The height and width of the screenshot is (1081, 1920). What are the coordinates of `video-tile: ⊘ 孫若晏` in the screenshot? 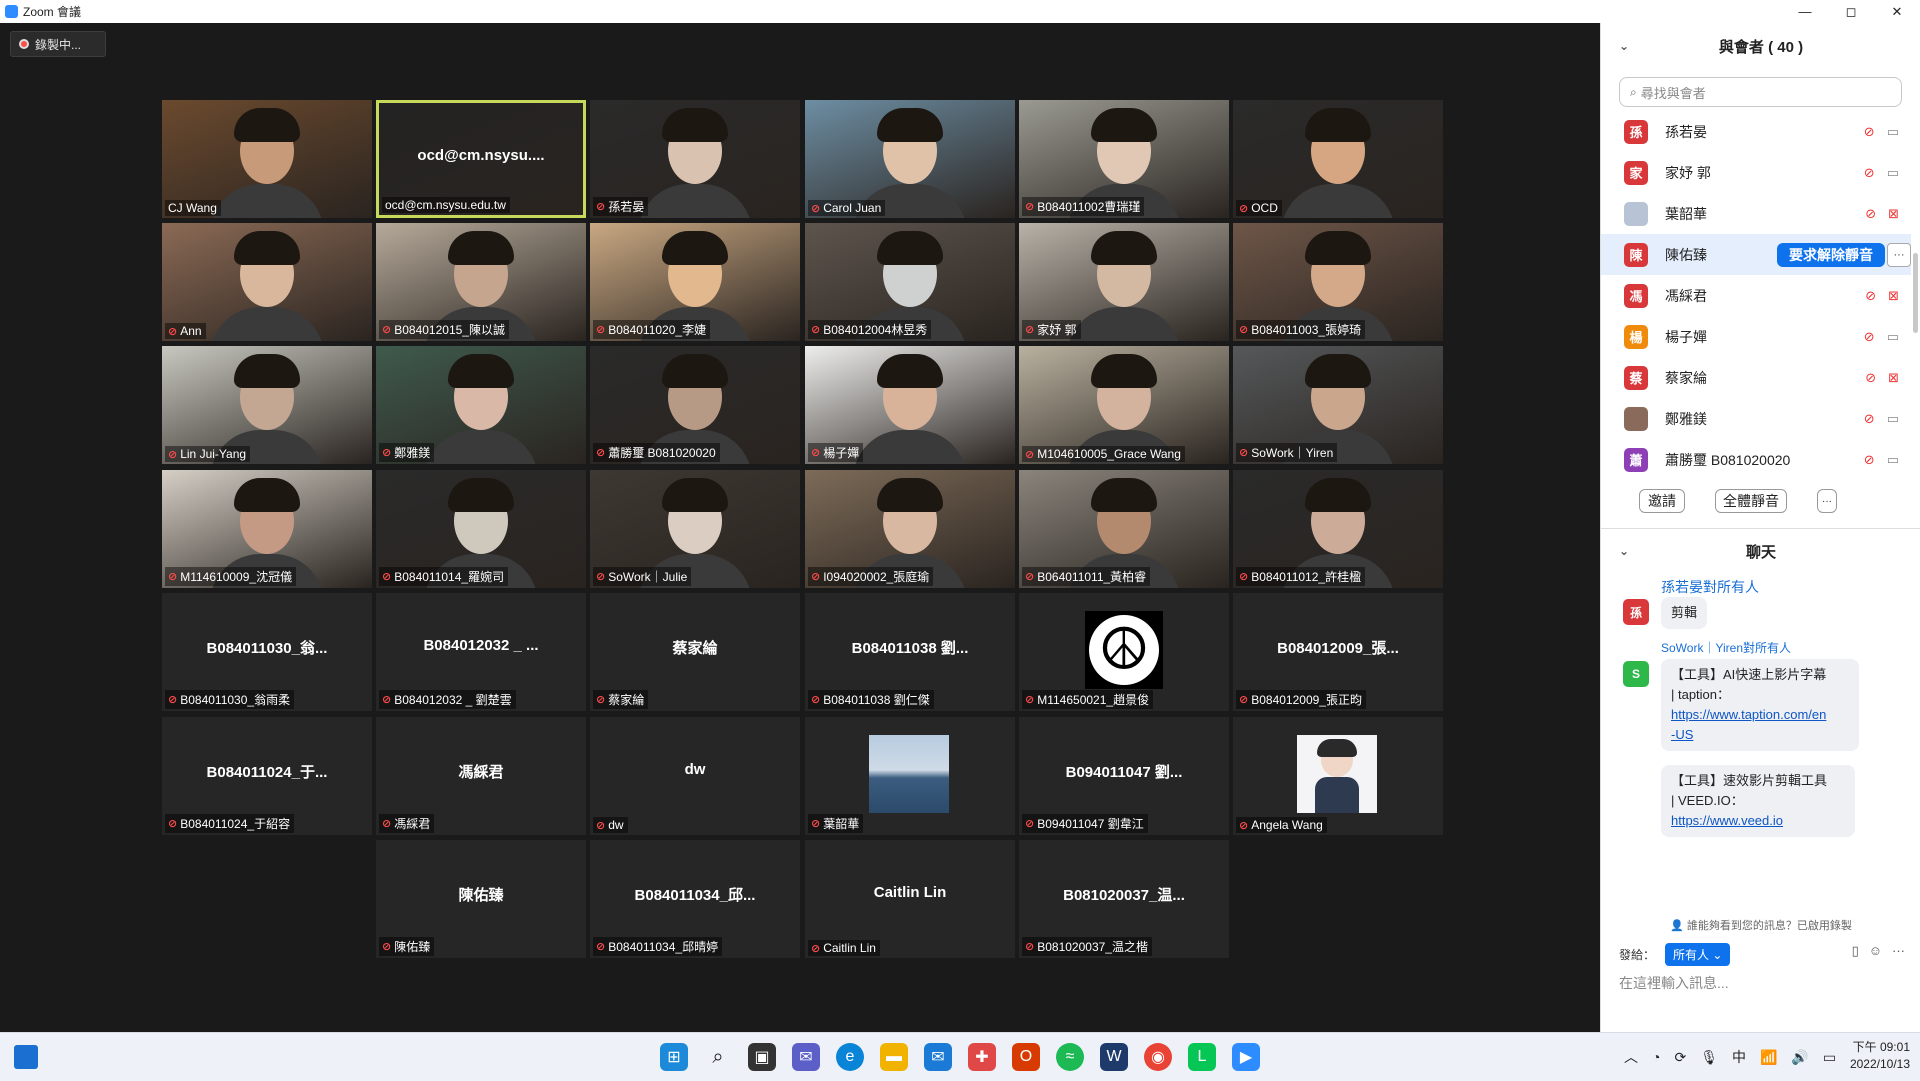 It's located at (695, 159).